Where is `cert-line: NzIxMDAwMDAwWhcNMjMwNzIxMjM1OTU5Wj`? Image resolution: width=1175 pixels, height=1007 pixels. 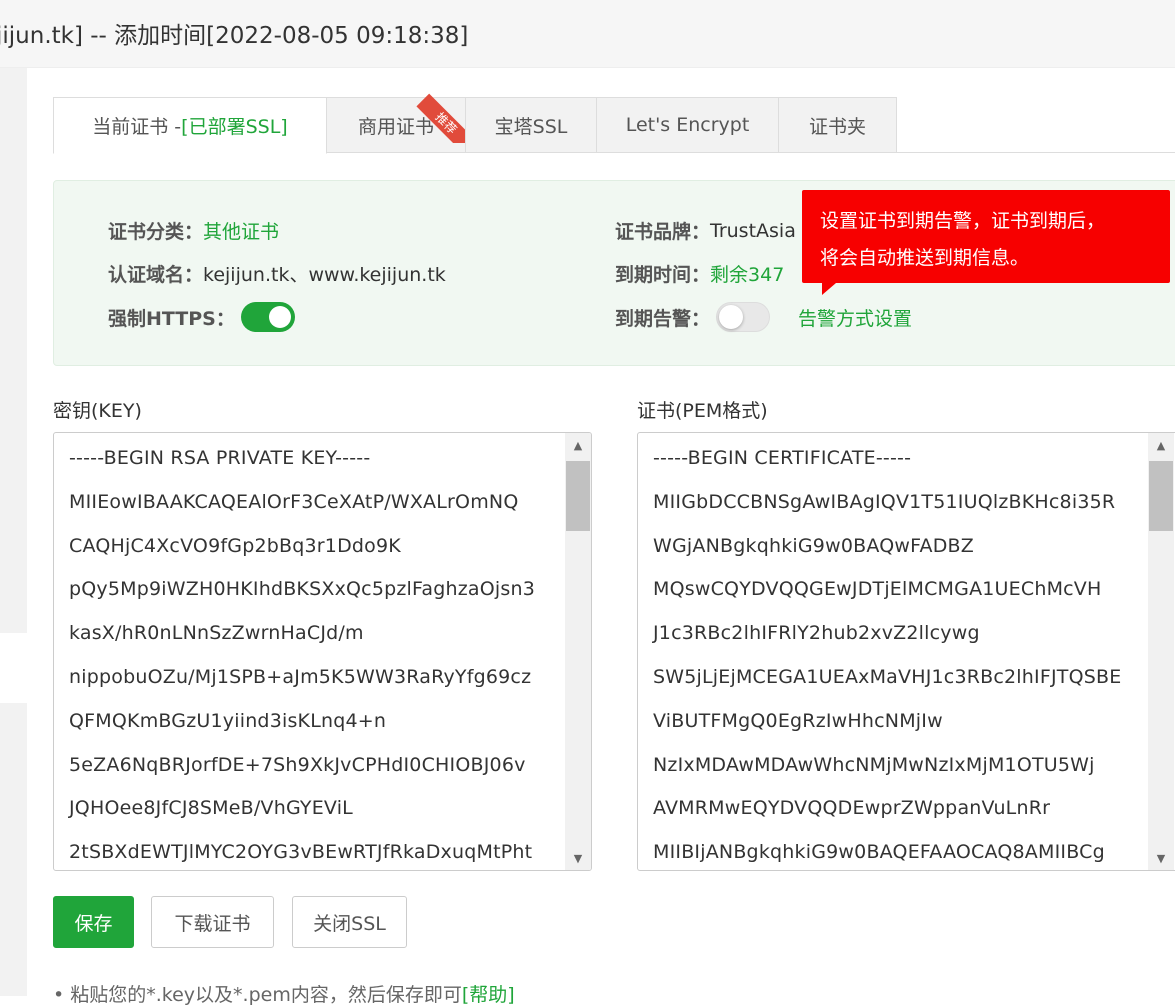
cert-line: NzIxMDAwMDAwWhcNMjMwNzIxMjM1OTU5Wj is located at coordinates (874, 764).